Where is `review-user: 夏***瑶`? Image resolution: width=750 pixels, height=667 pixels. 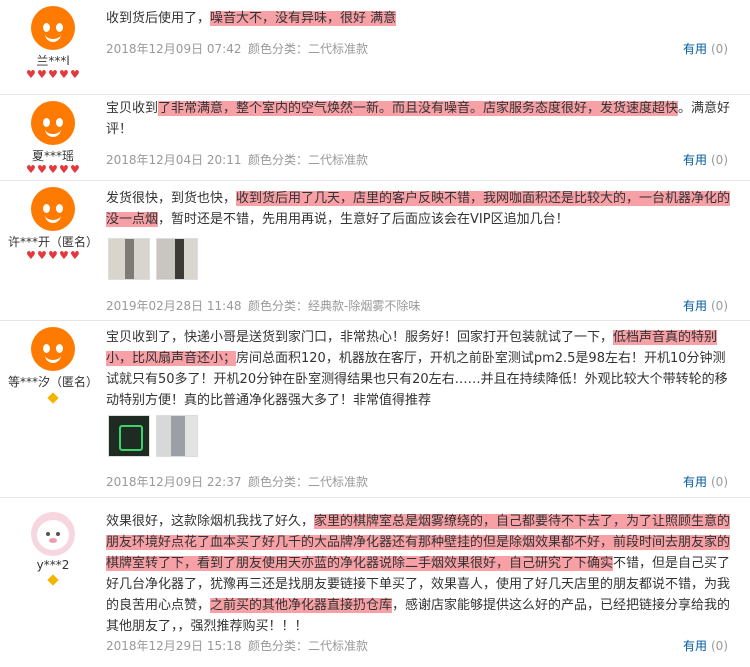 review-user: 夏***瑶 is located at coordinates (53, 139).